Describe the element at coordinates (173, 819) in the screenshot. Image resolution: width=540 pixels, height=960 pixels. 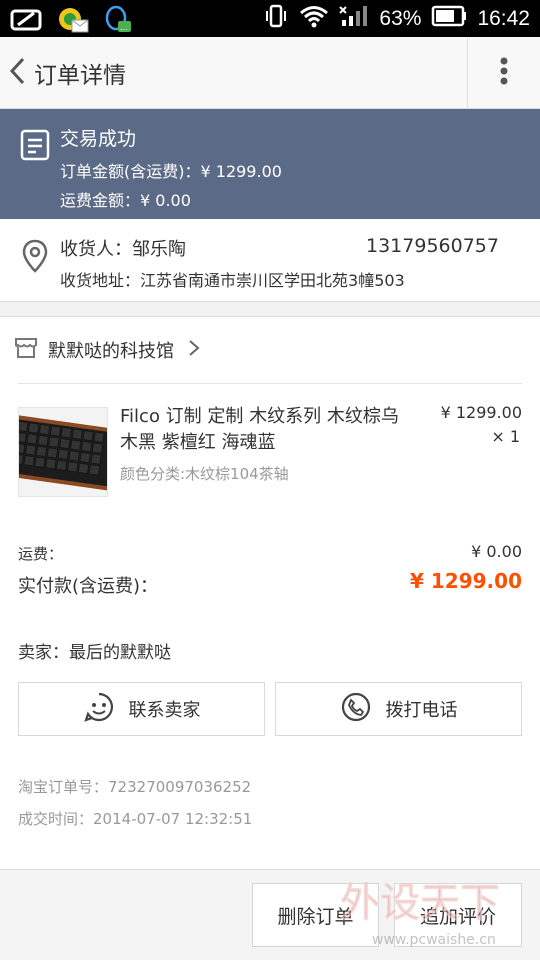
I see `deal-time-value: 2014-07-07 12:32:51` at that location.